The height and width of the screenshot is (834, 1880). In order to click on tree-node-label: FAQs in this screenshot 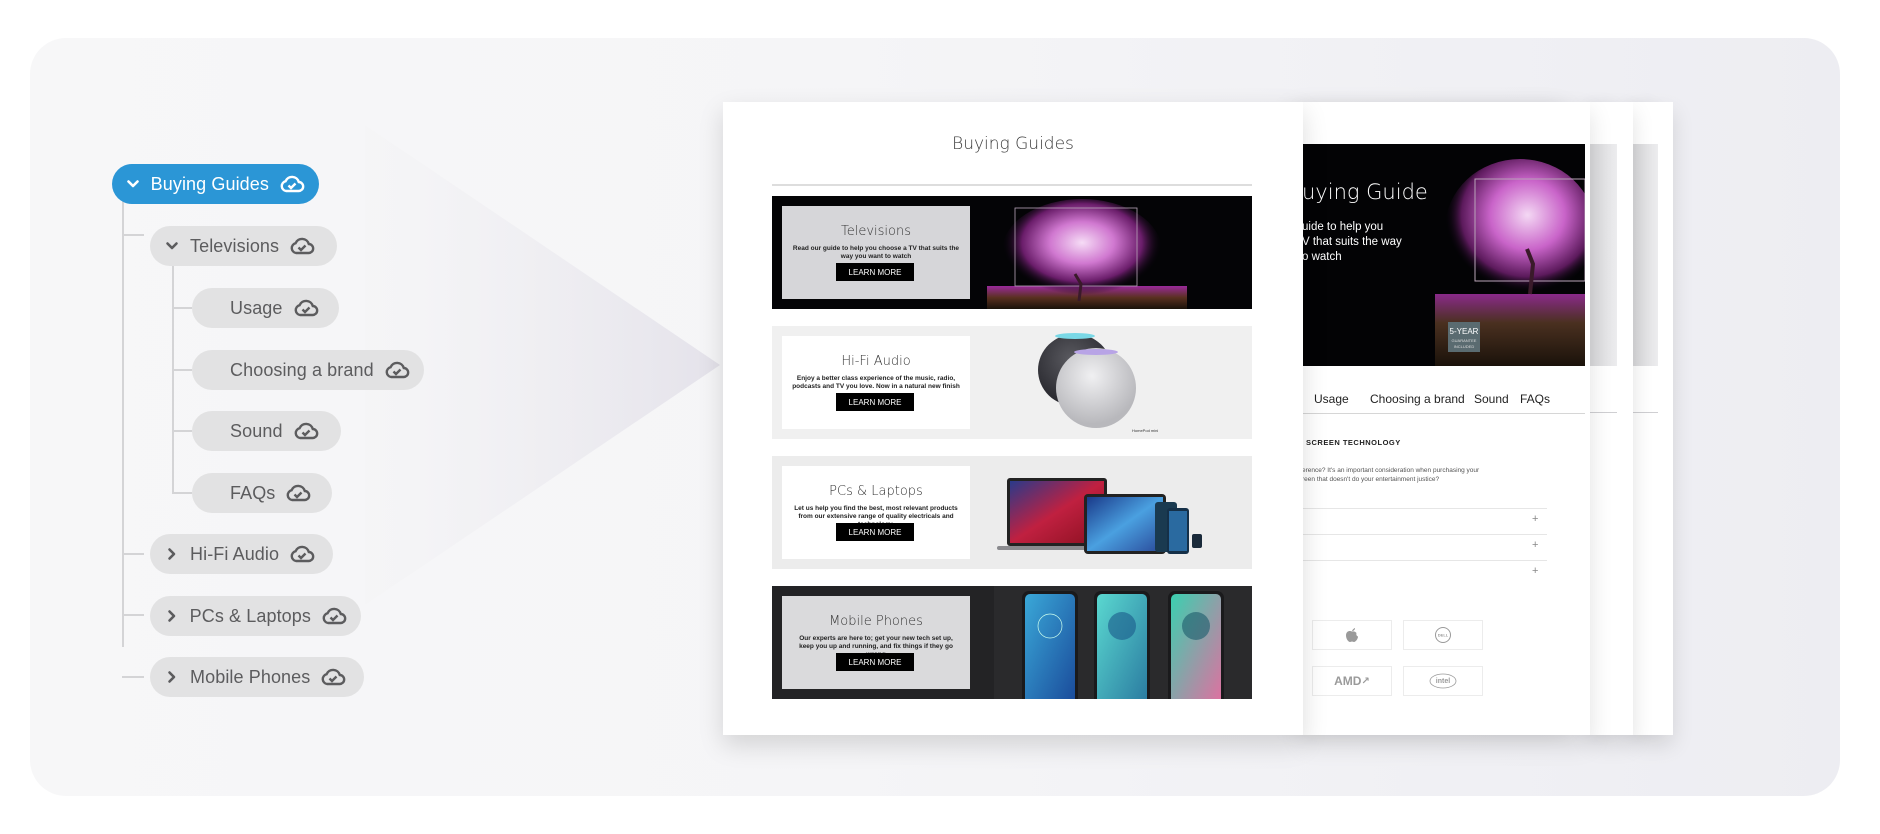, I will do `click(253, 492)`.